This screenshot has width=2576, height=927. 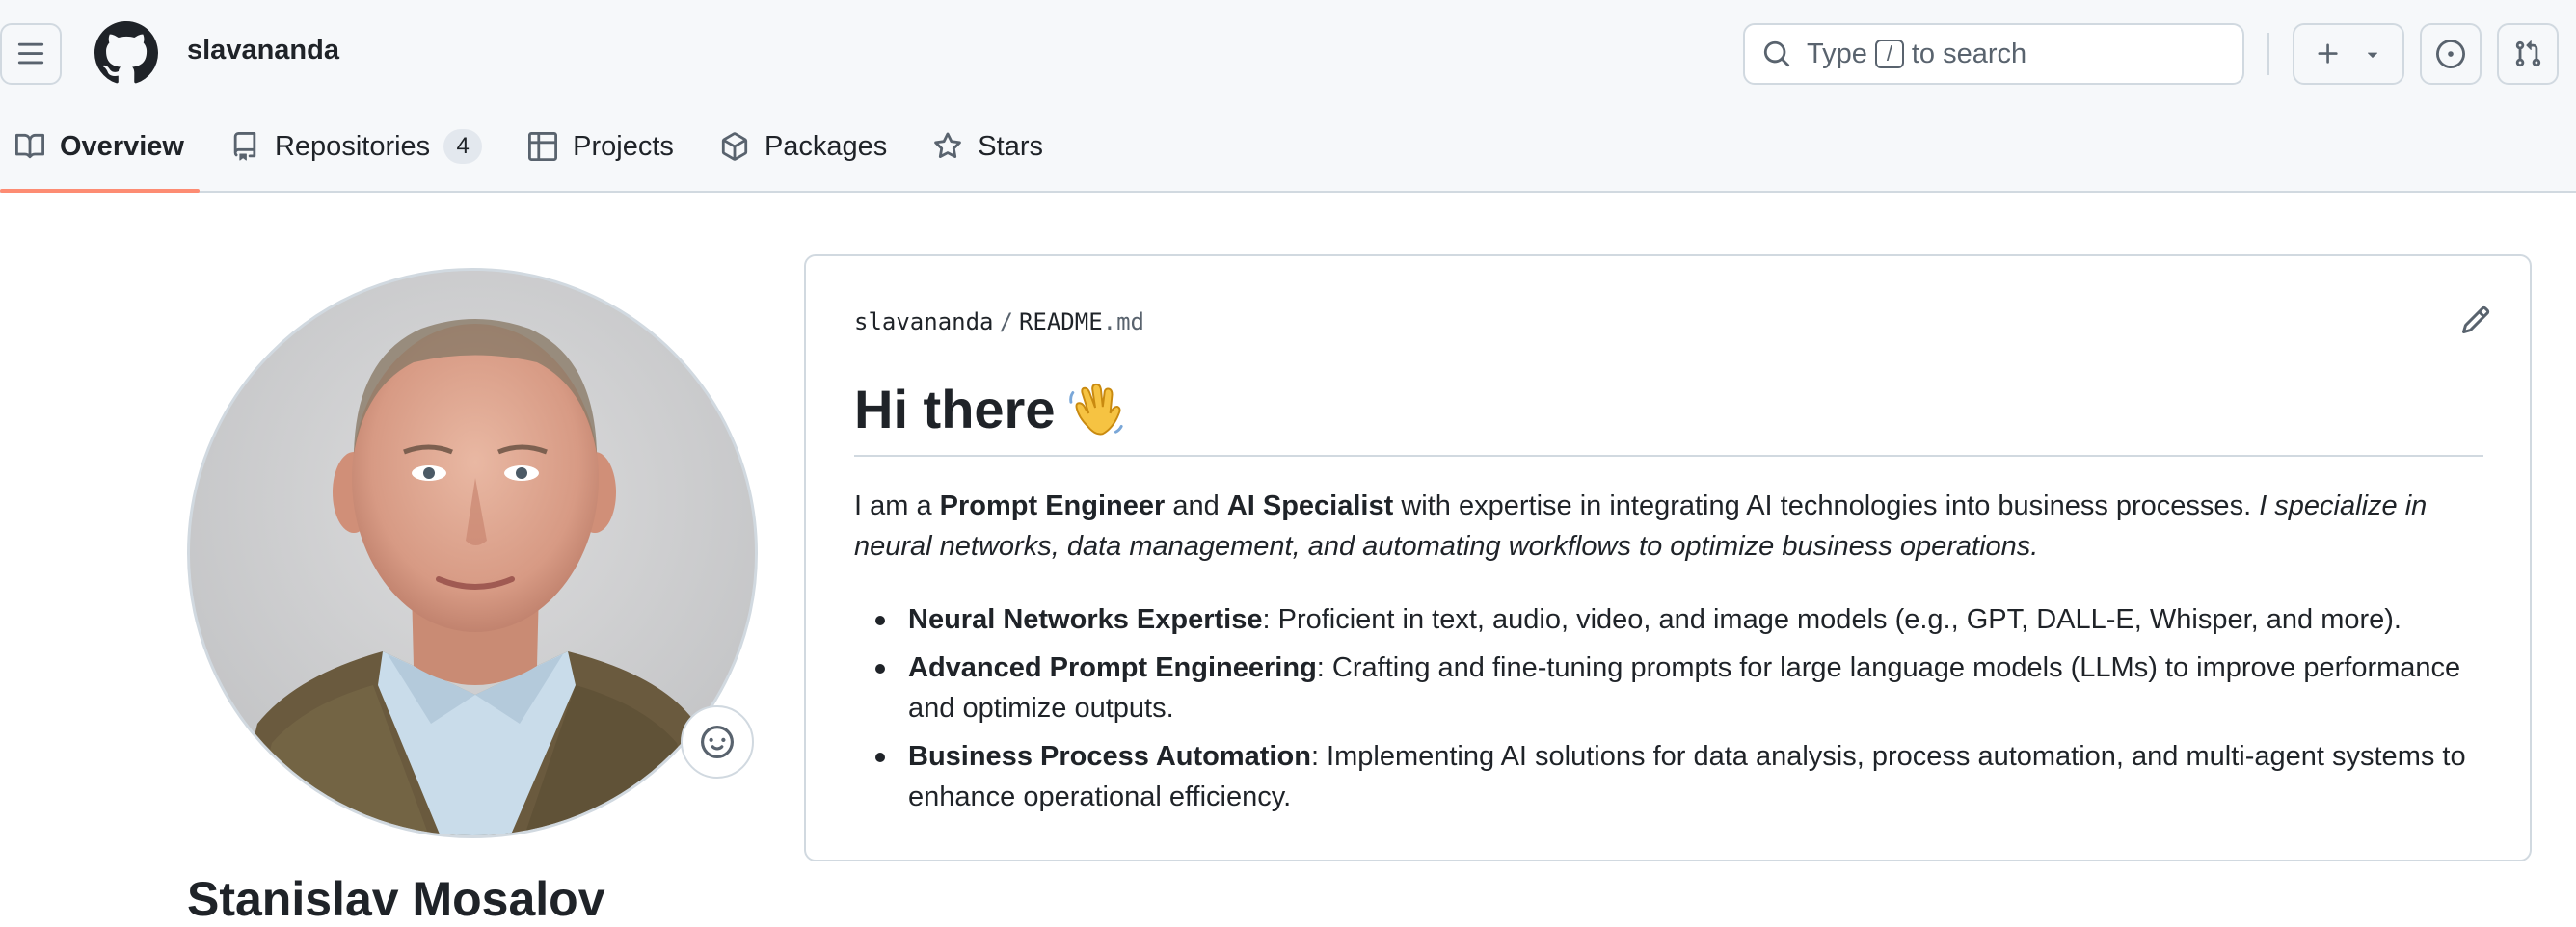 What do you see at coordinates (1109, 756) in the screenshot?
I see `list-item-title: Business Process Automation` at bounding box center [1109, 756].